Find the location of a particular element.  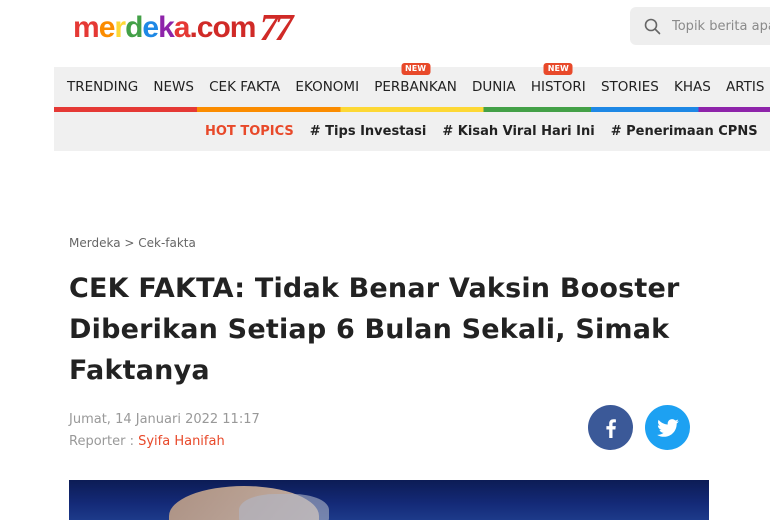

logo-letter: k is located at coordinates (166, 27).